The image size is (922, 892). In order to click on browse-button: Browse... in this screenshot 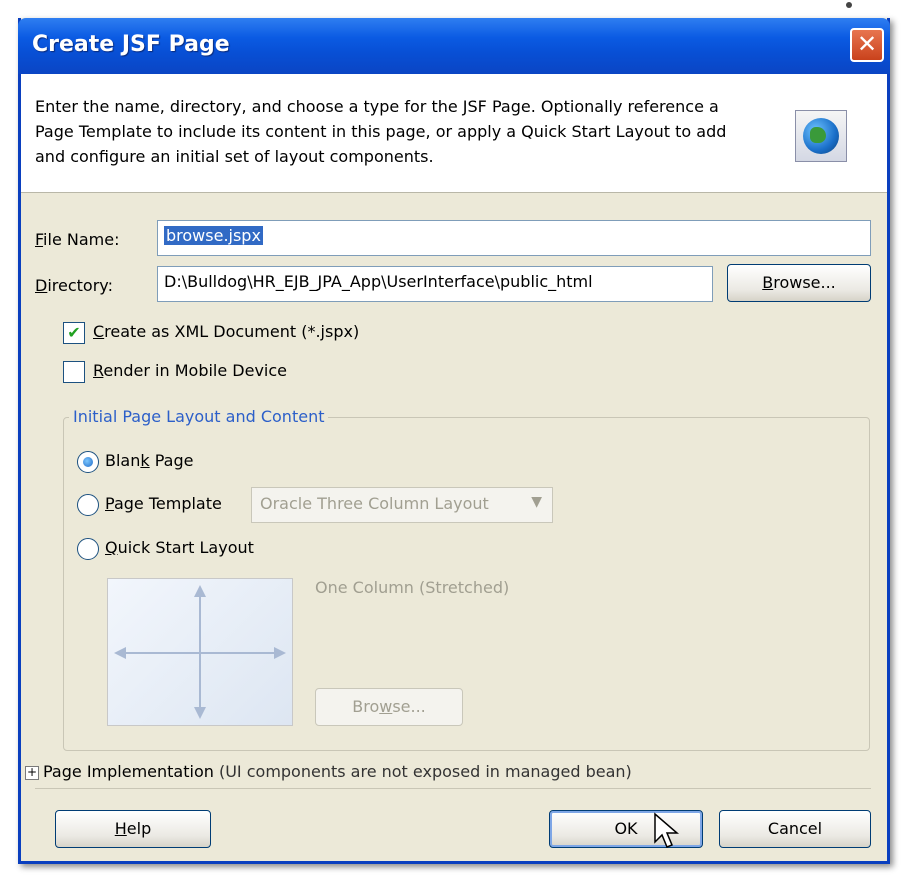, I will do `click(799, 283)`.